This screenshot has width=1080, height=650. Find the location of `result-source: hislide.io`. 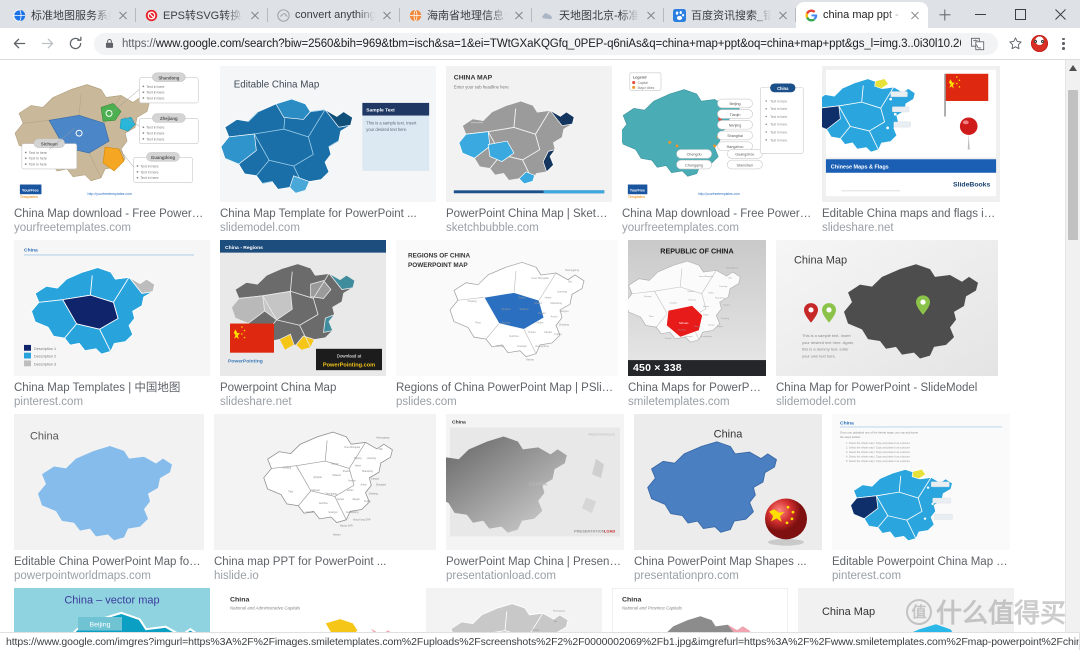

result-source: hislide.io is located at coordinates (325, 576).